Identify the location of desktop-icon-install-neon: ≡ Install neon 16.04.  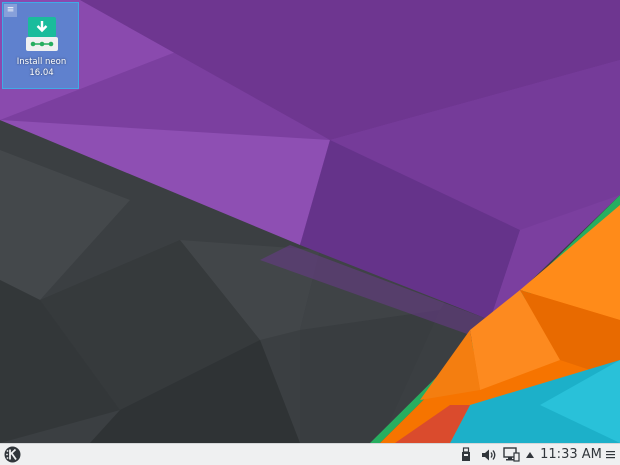
(40, 45).